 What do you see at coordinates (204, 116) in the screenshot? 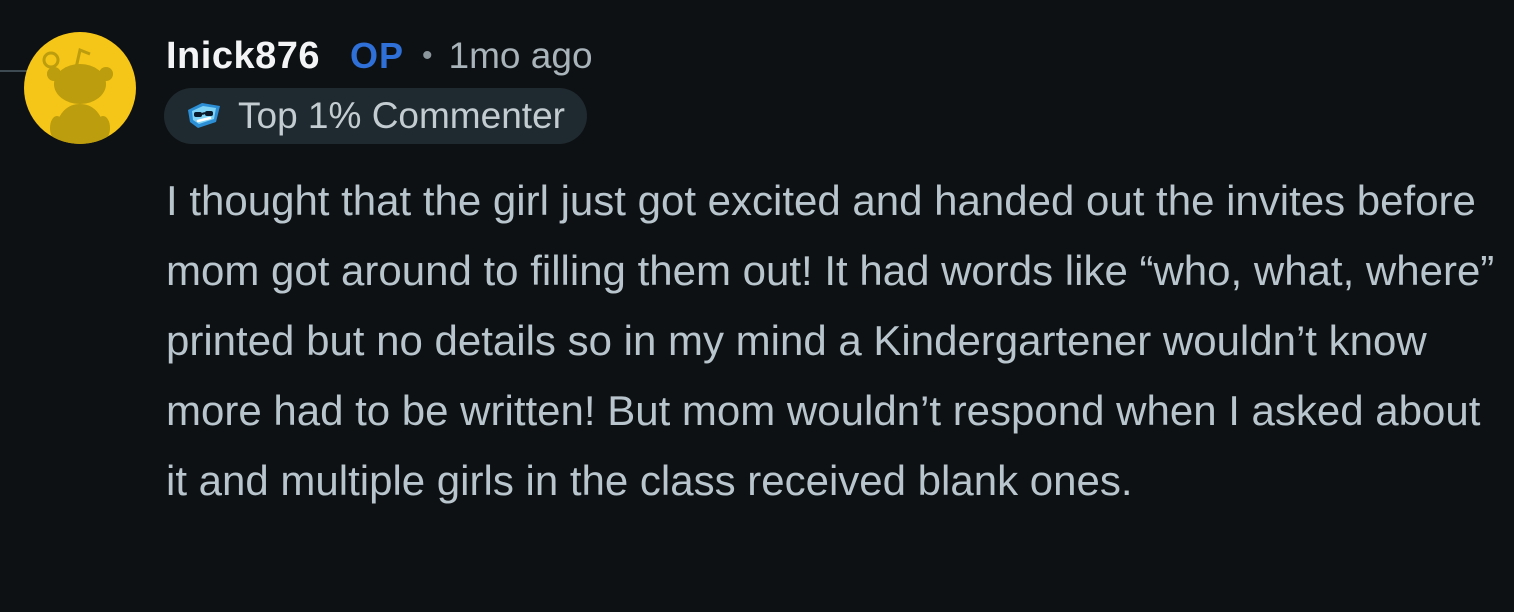
I see `top-commenter-icon` at bounding box center [204, 116].